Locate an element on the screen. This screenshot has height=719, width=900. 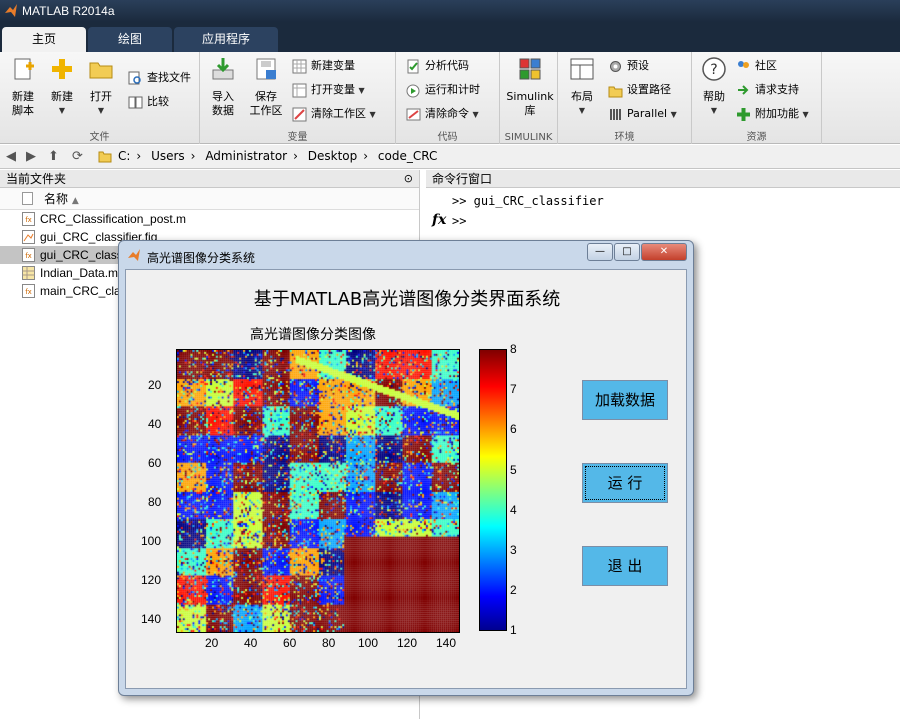
x-tick: 100 is located at coordinates (368, 643).